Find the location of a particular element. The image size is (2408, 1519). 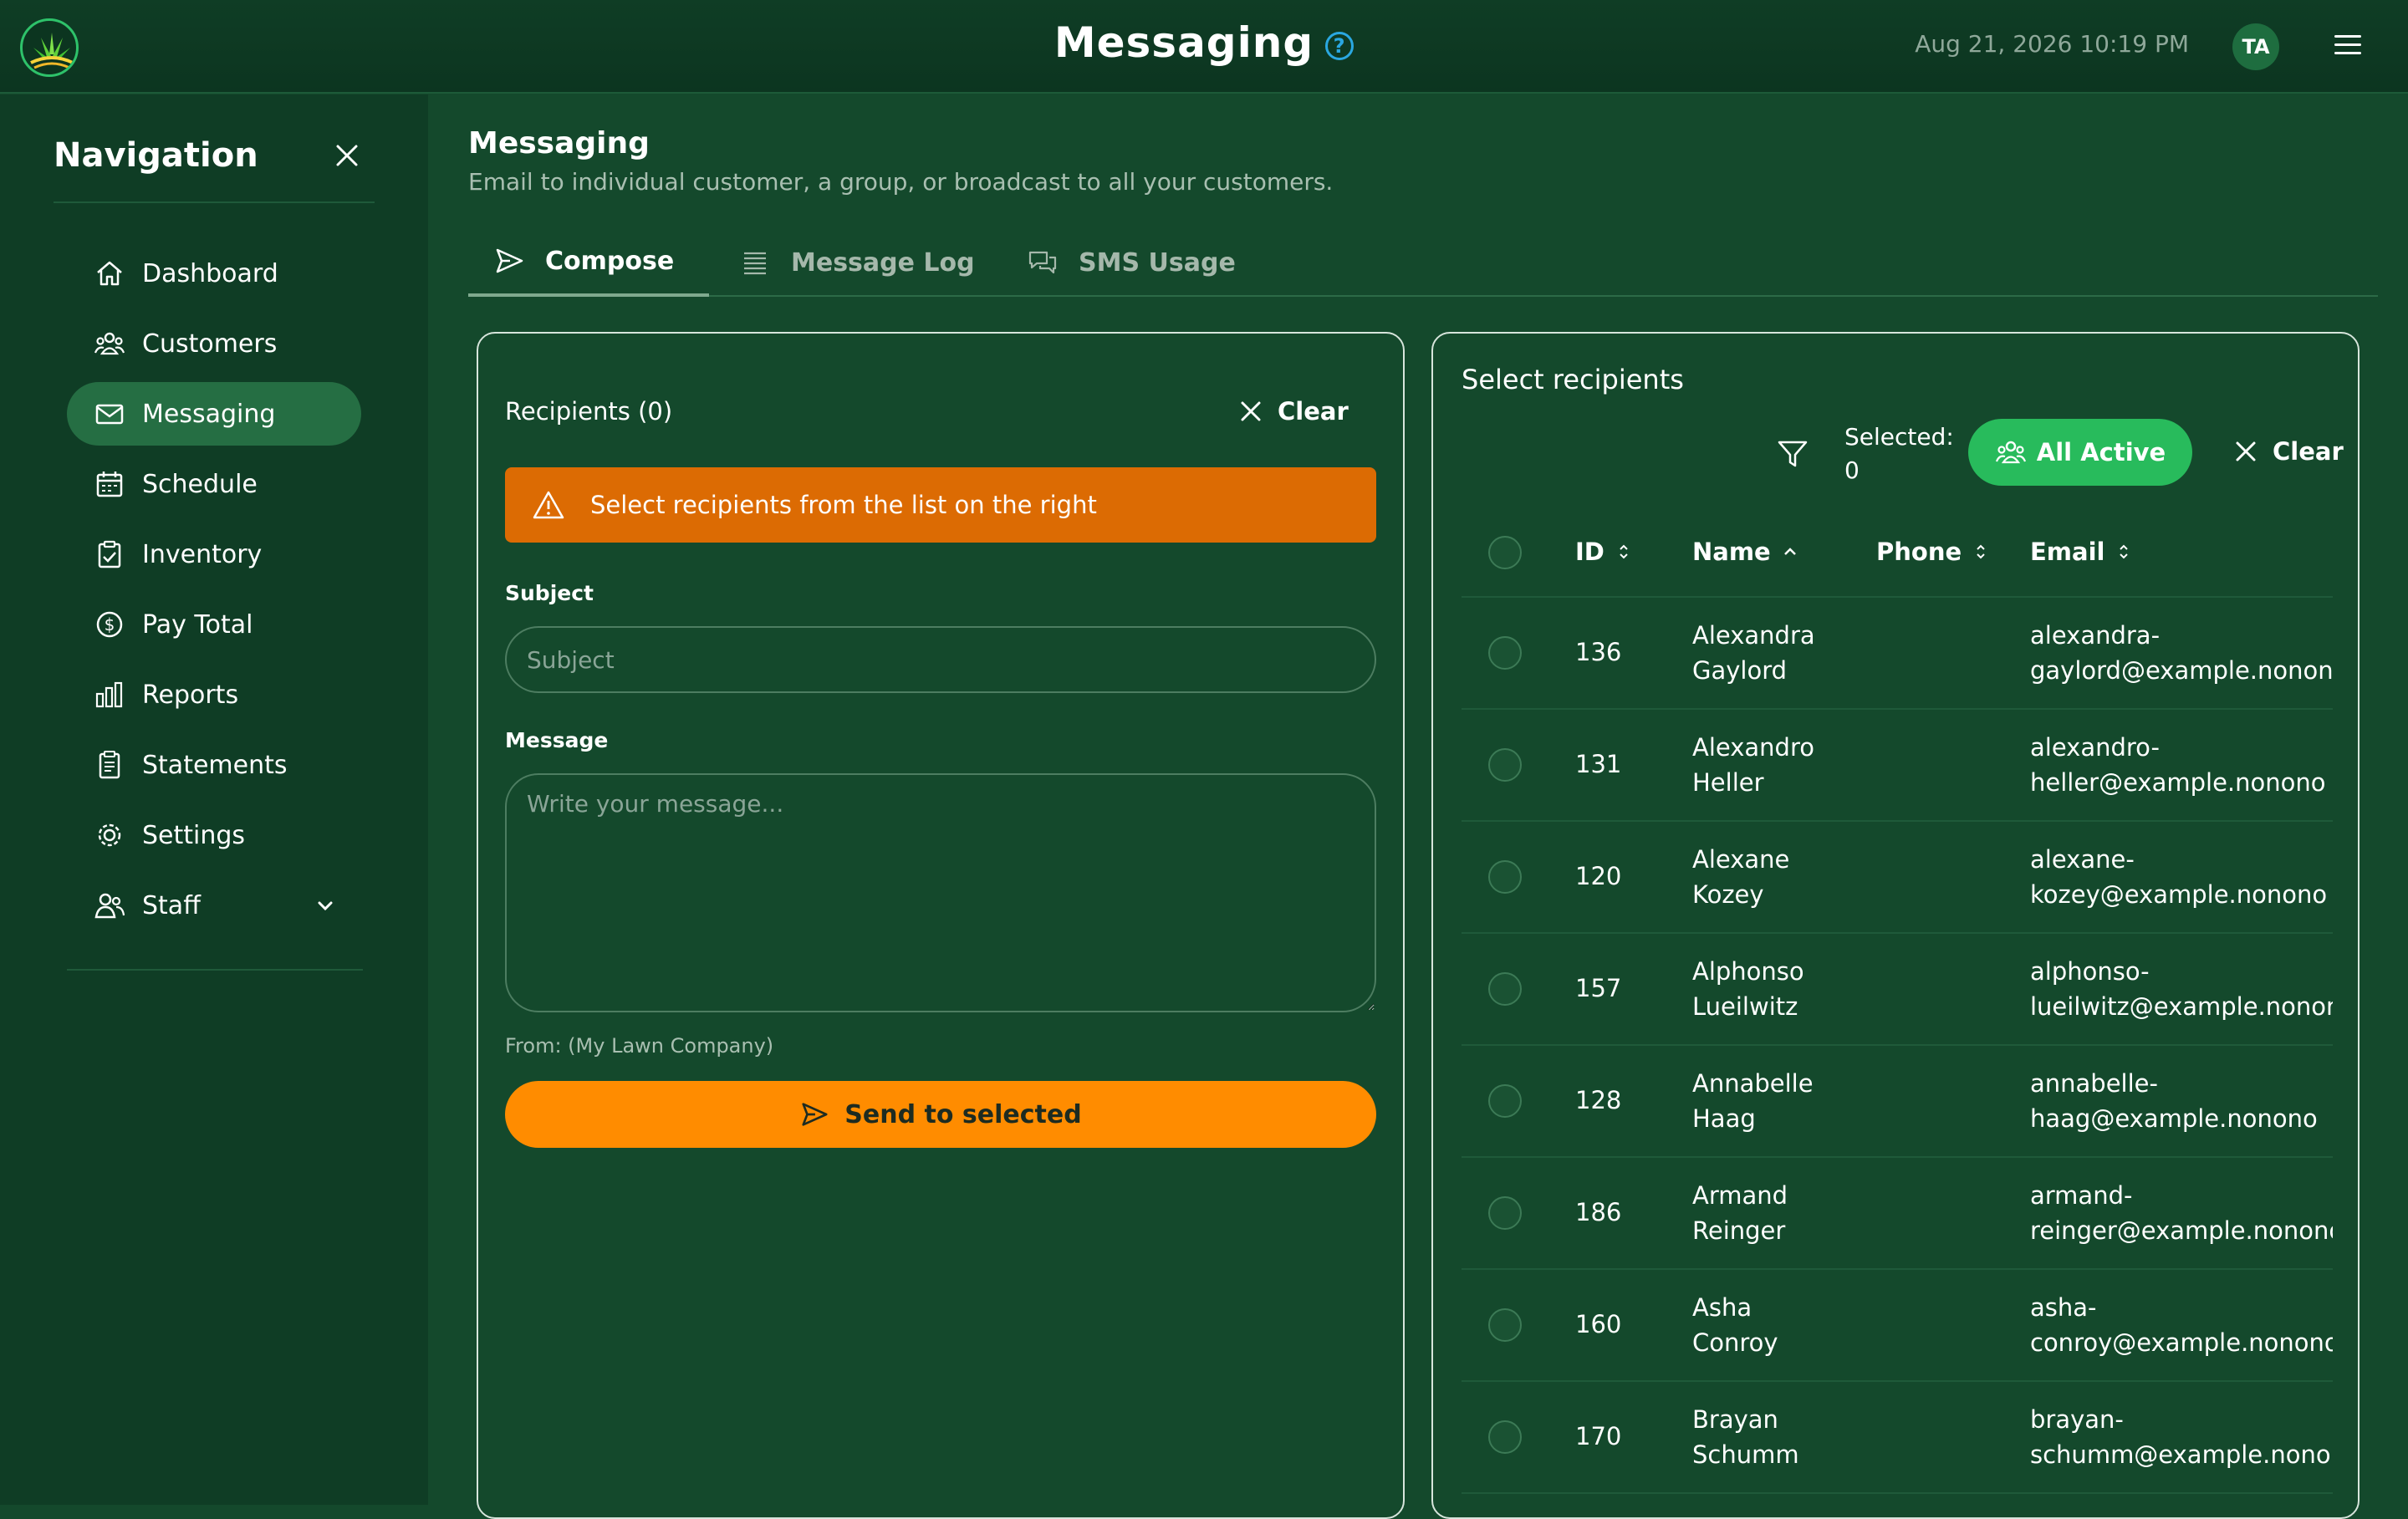

tab-compose: Compose is located at coordinates (588, 262).